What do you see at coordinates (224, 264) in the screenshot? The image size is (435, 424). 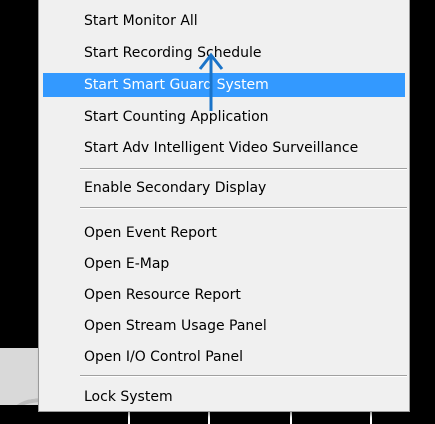 I see `menu-item-open-e-map: Open E-Map` at bounding box center [224, 264].